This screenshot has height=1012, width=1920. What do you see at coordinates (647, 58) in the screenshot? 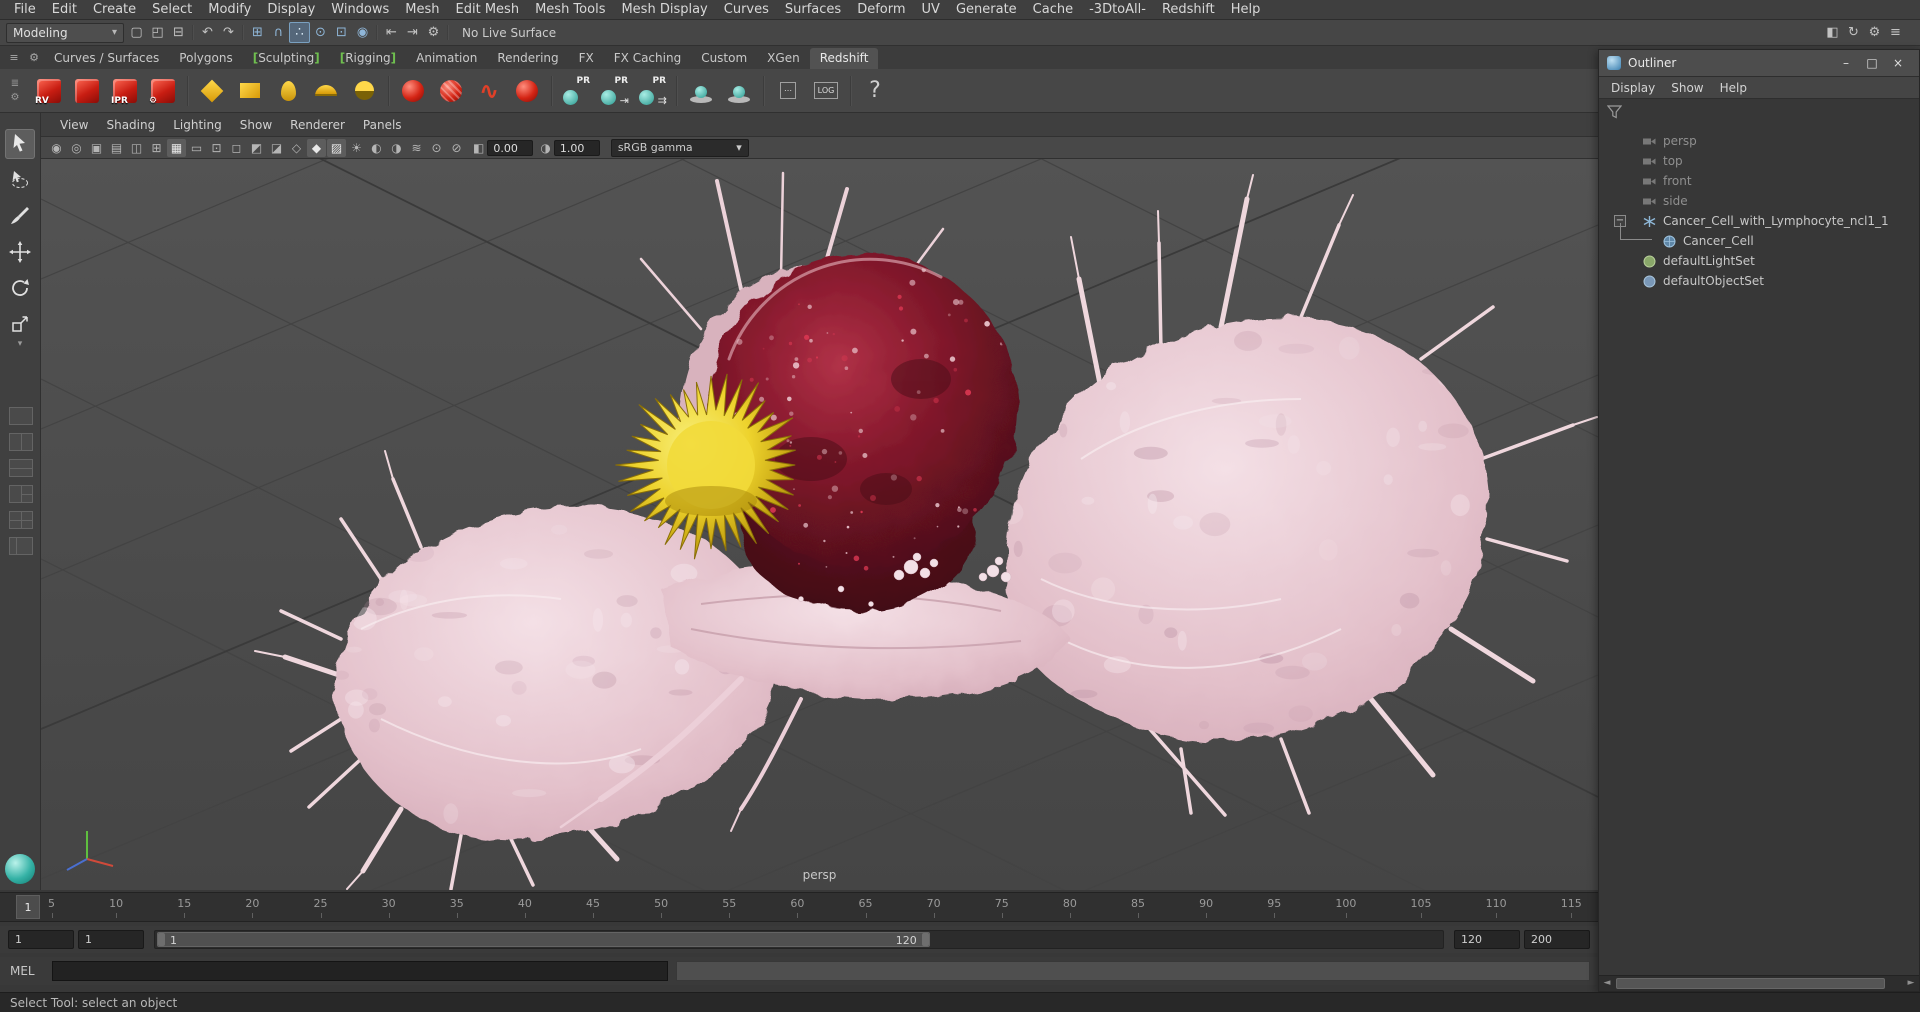
I see `shelf-tab: FX Caching` at bounding box center [647, 58].